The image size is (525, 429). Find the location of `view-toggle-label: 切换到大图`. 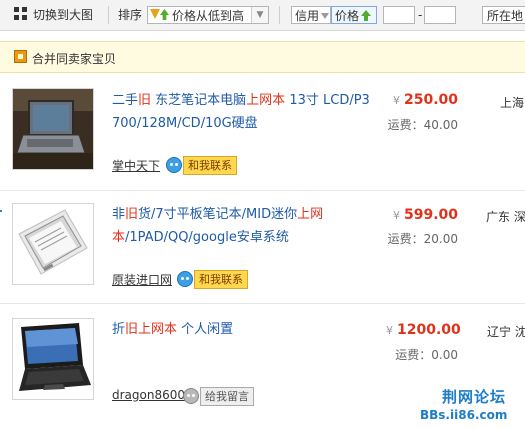

view-toggle-label: 切换到大图 is located at coordinates (63, 15).